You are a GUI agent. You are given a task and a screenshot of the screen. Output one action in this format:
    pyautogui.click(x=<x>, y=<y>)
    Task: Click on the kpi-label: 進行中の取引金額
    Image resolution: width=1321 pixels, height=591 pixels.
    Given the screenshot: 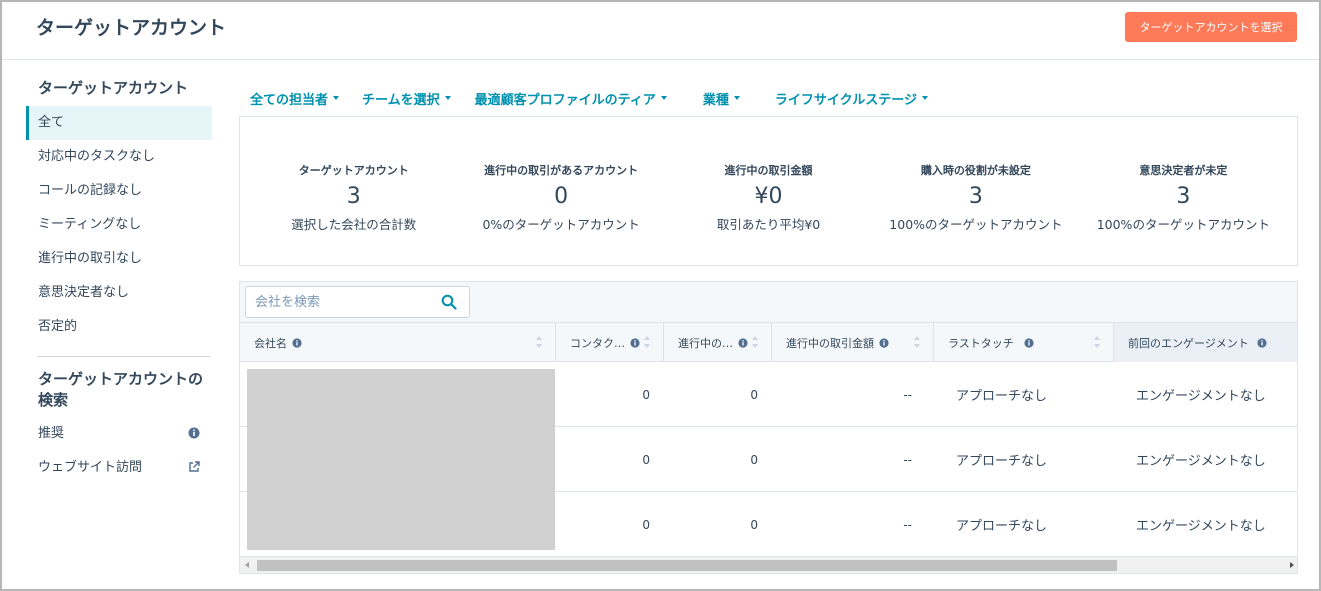 What is the action you would take?
    pyautogui.click(x=768, y=170)
    